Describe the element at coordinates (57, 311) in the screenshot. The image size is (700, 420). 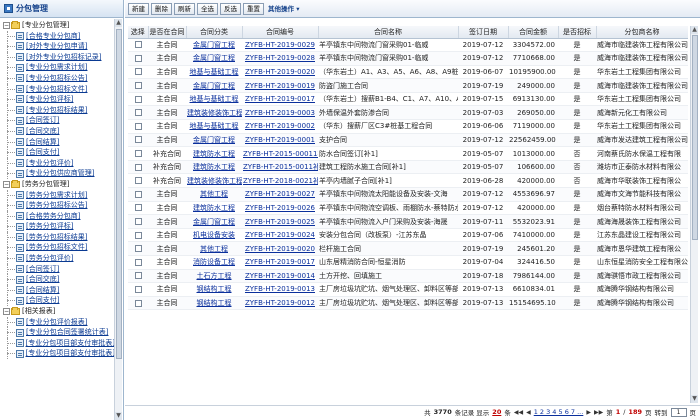
I see `tree-group: − [相关报表]` at that location.